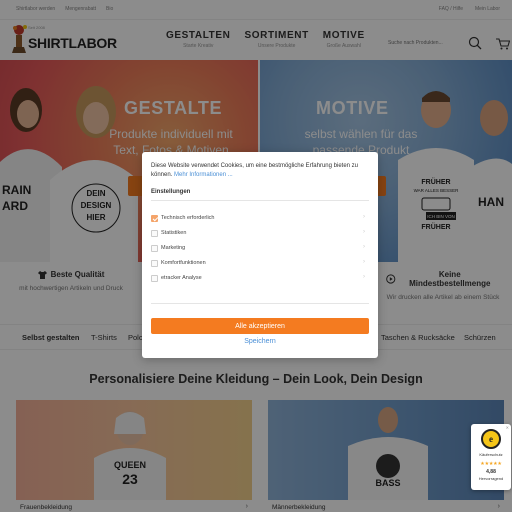 The width and height of the screenshot is (512, 512). I want to click on trusted-shops-badge: ✕ e Käuferschutz ★★★★★ 4,88 Hervorragend, so click(491, 457).